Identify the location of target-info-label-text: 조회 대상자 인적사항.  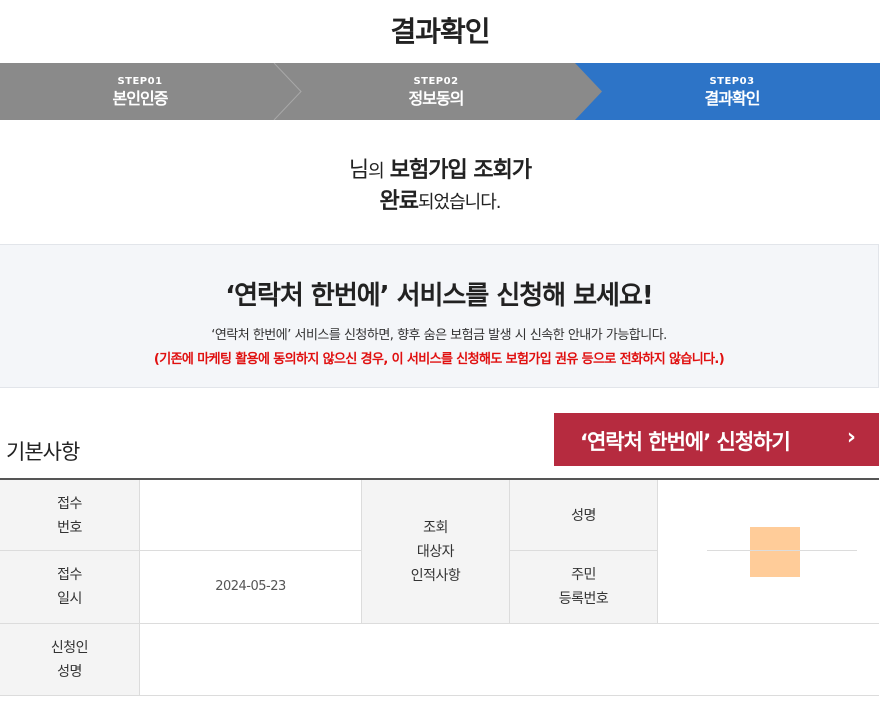
(435, 551).